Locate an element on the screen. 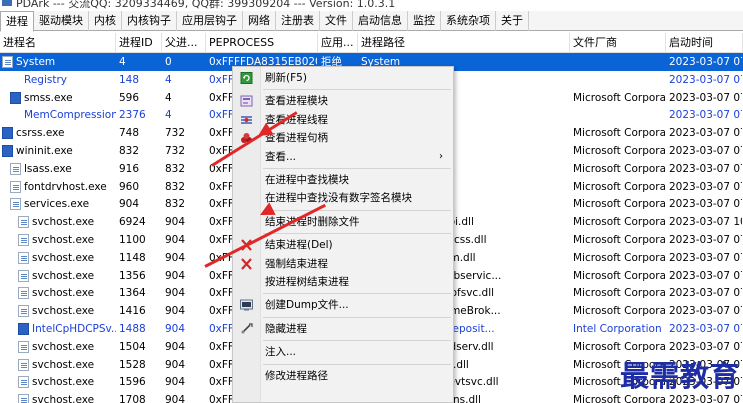 This screenshot has height=403, width=743. dump-icon is located at coordinates (246, 305).